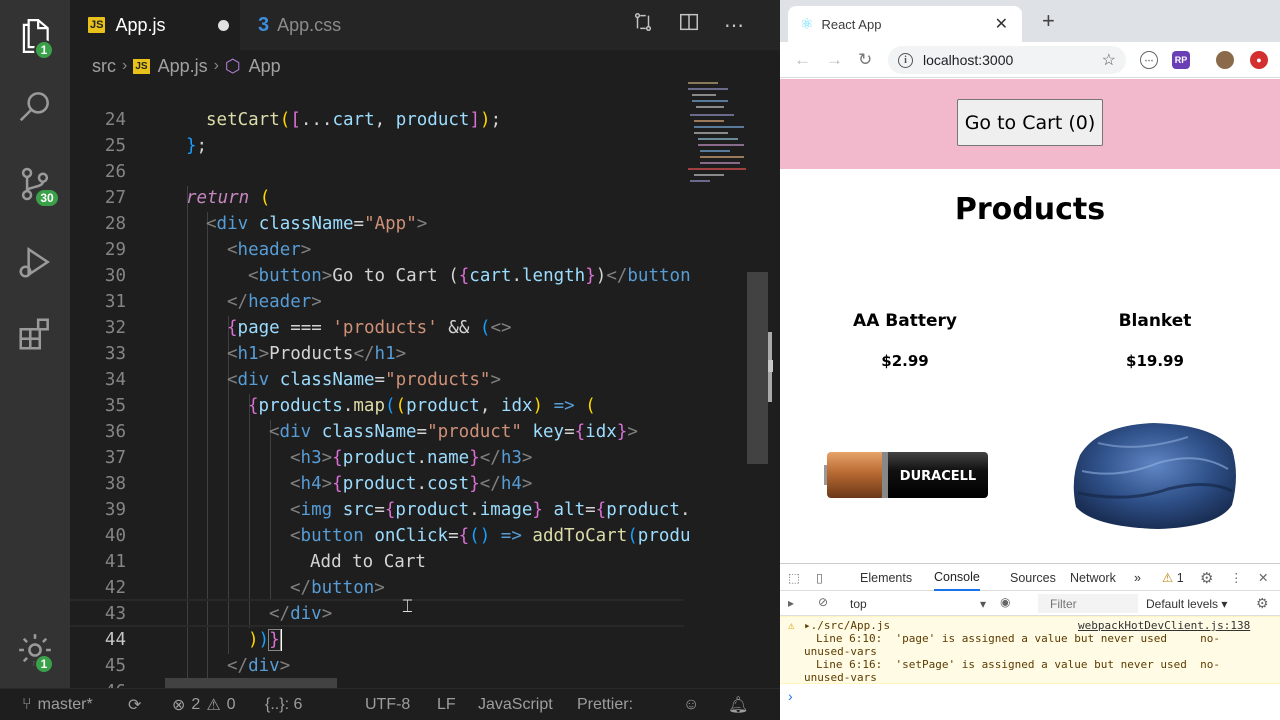 Image resolution: width=1280 pixels, height=720 pixels. What do you see at coordinates (35, 36) in the screenshot?
I see `explorer-icon: 1` at bounding box center [35, 36].